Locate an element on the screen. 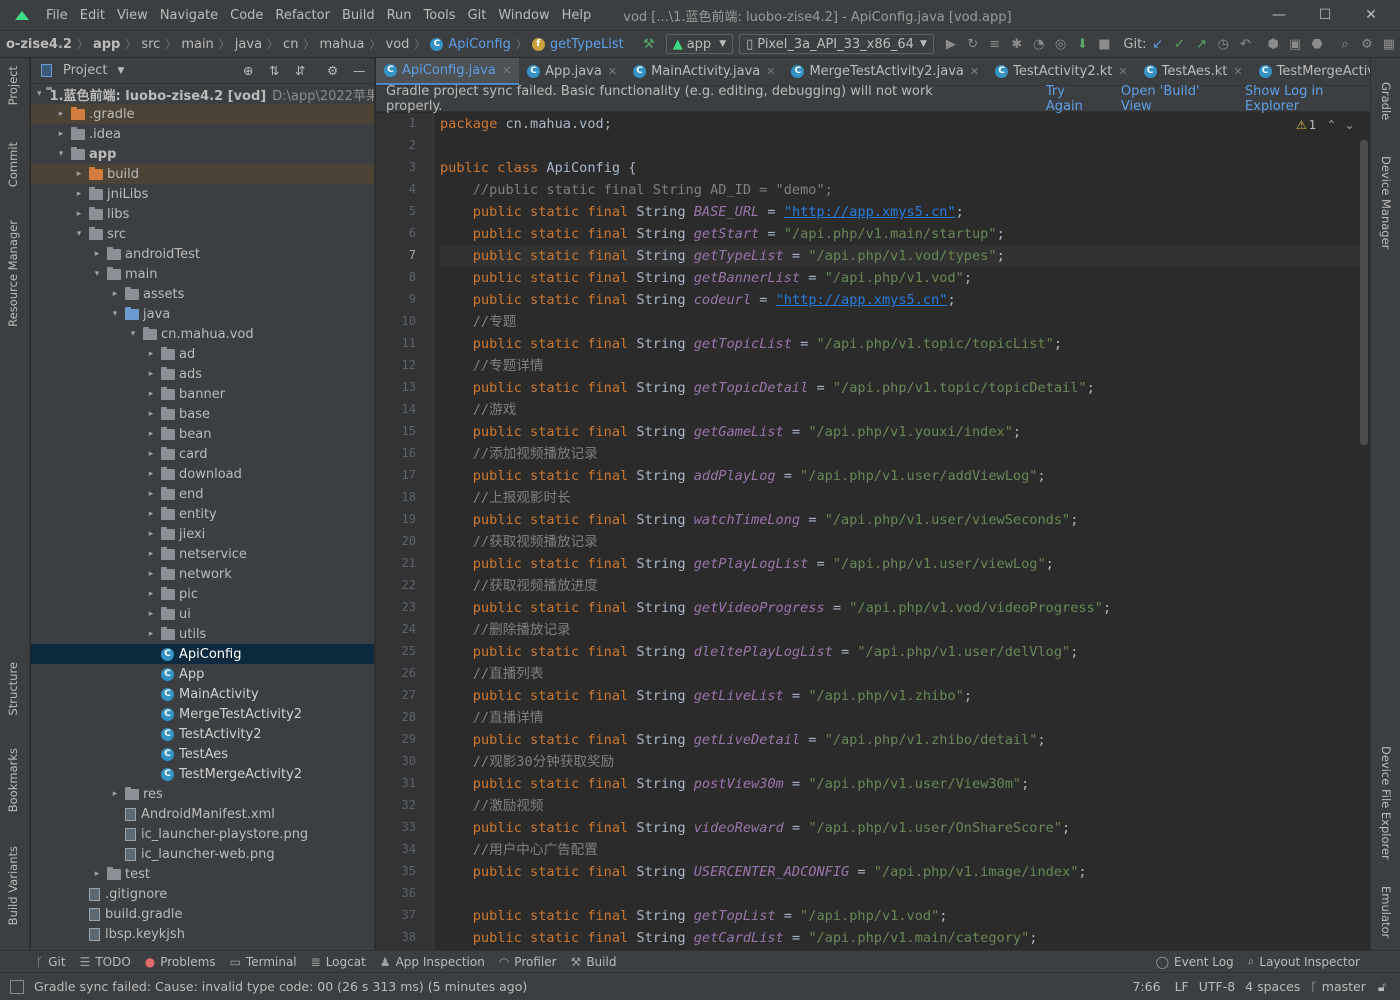  tree-item: C TestActivity2 is located at coordinates (202, 734).